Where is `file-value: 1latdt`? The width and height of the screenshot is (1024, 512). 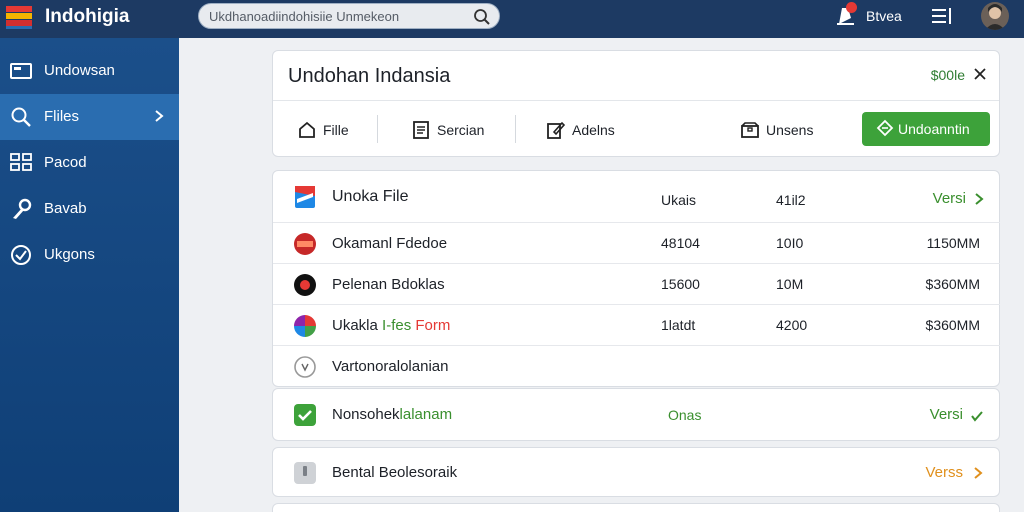 file-value: 1latdt is located at coordinates (678, 325).